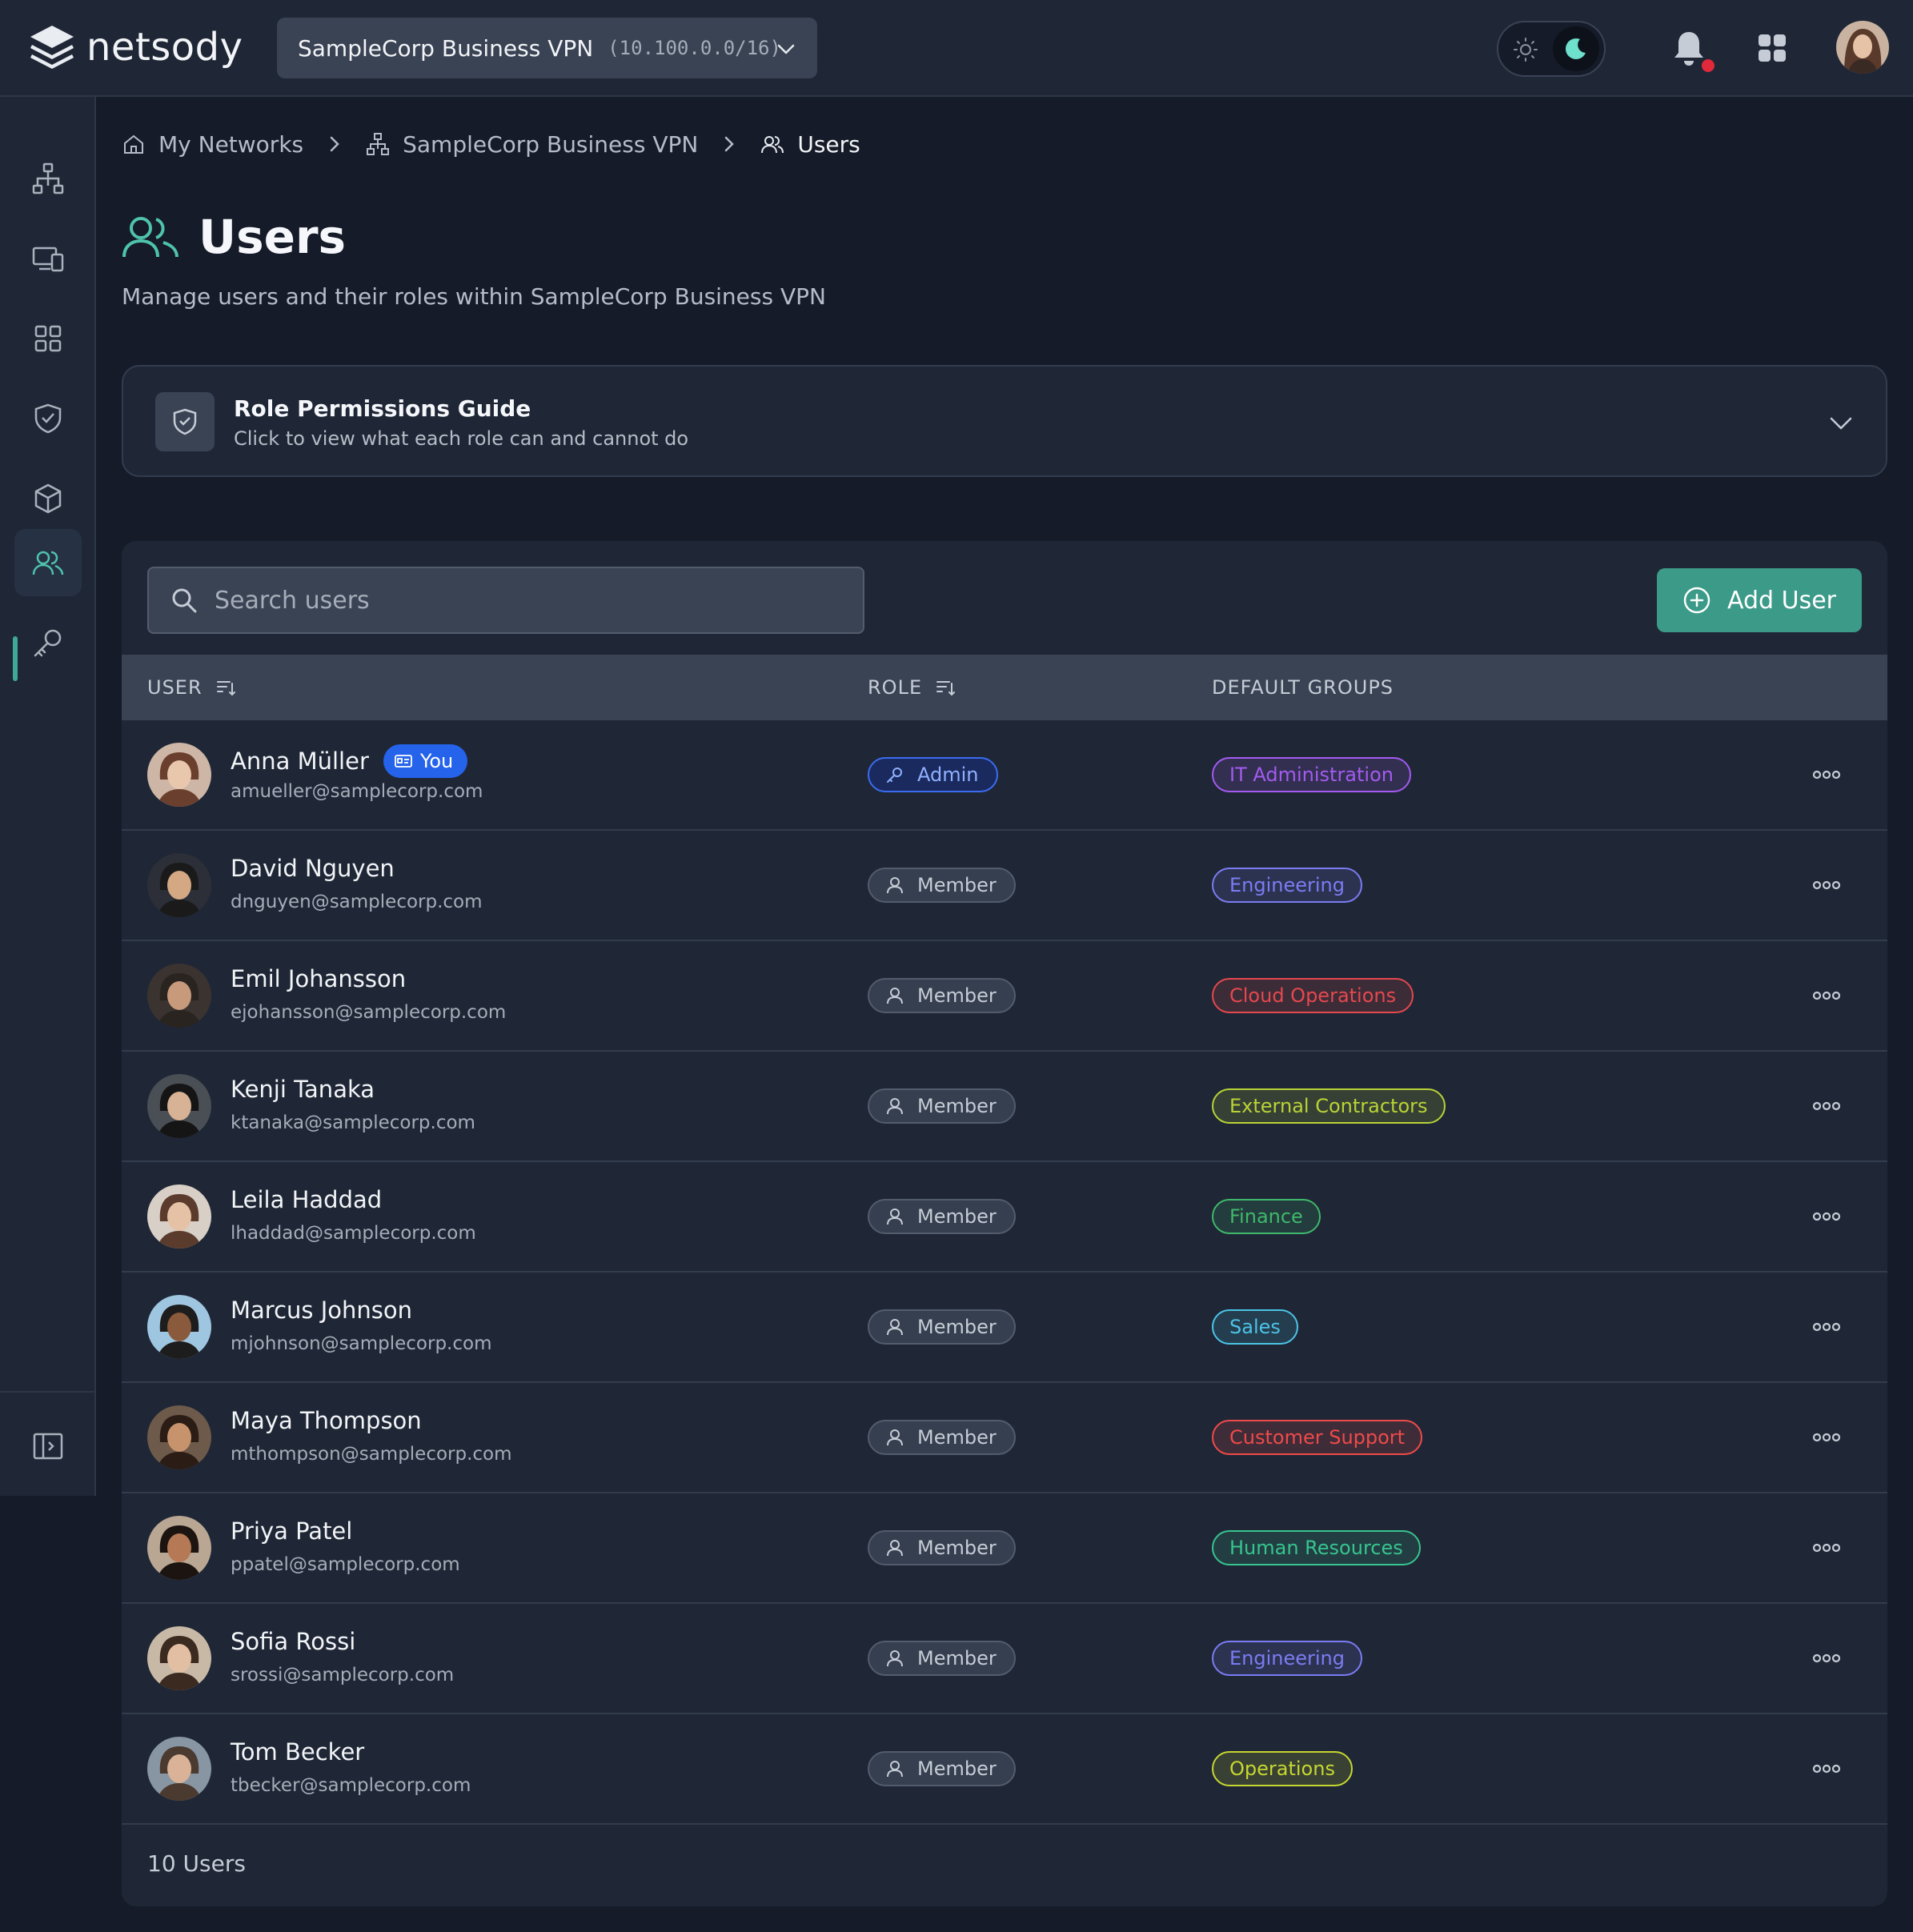 The image size is (1913, 1932). I want to click on logo: netsody, so click(134, 47).